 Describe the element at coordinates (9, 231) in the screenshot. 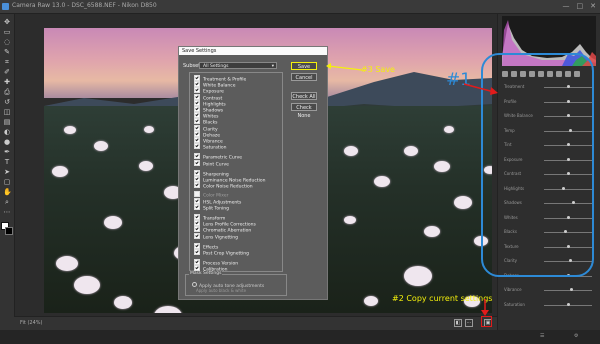

I see `background-color-swatch` at that location.